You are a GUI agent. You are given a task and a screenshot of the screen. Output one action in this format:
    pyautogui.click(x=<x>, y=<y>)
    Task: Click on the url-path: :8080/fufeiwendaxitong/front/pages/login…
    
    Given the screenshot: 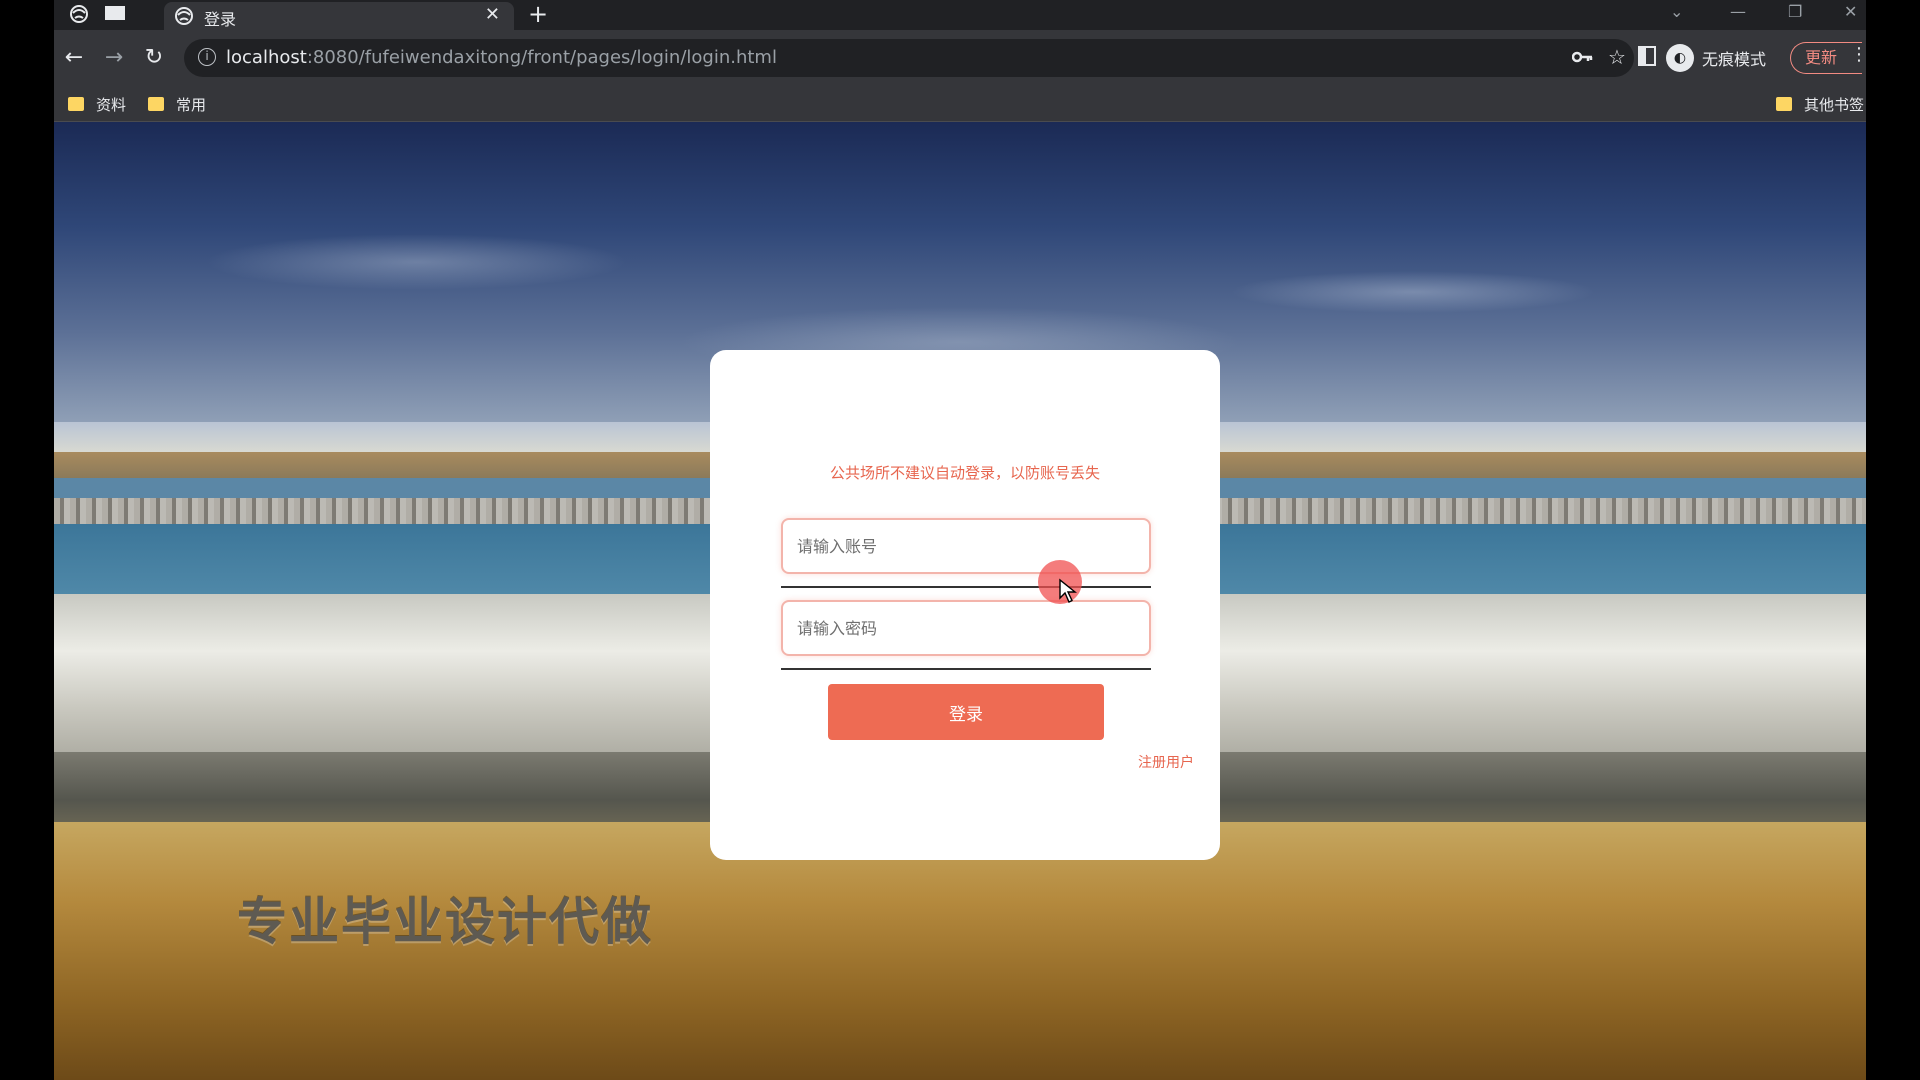 What is the action you would take?
    pyautogui.click(x=541, y=57)
    